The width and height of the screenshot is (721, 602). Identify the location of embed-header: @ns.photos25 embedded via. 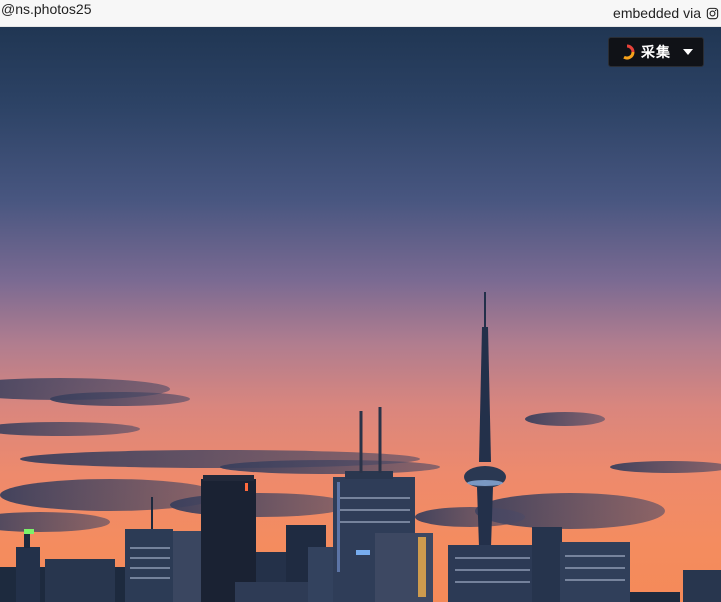
(360, 13).